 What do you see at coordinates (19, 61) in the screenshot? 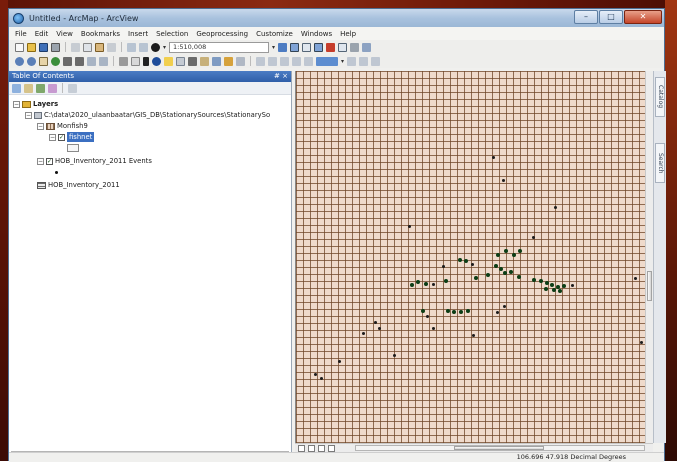
I see `zoom-in-icon` at bounding box center [19, 61].